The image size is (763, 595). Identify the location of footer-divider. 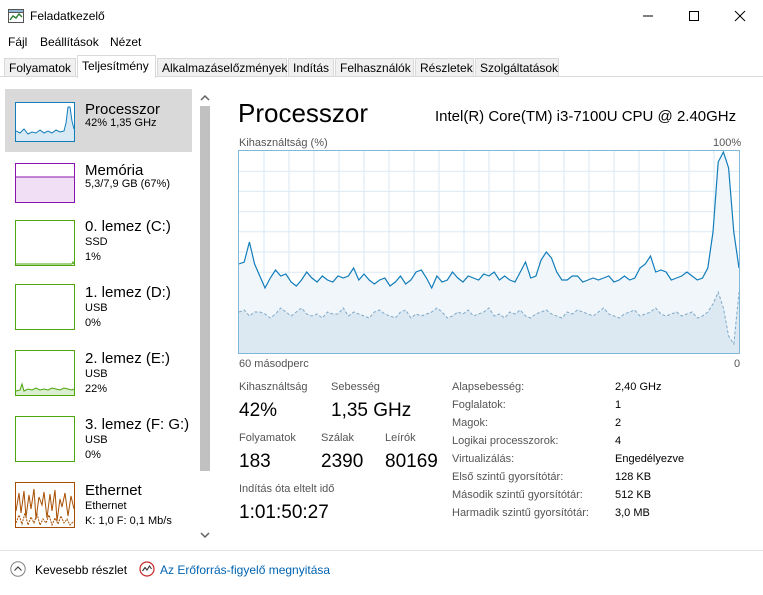
(381, 550).